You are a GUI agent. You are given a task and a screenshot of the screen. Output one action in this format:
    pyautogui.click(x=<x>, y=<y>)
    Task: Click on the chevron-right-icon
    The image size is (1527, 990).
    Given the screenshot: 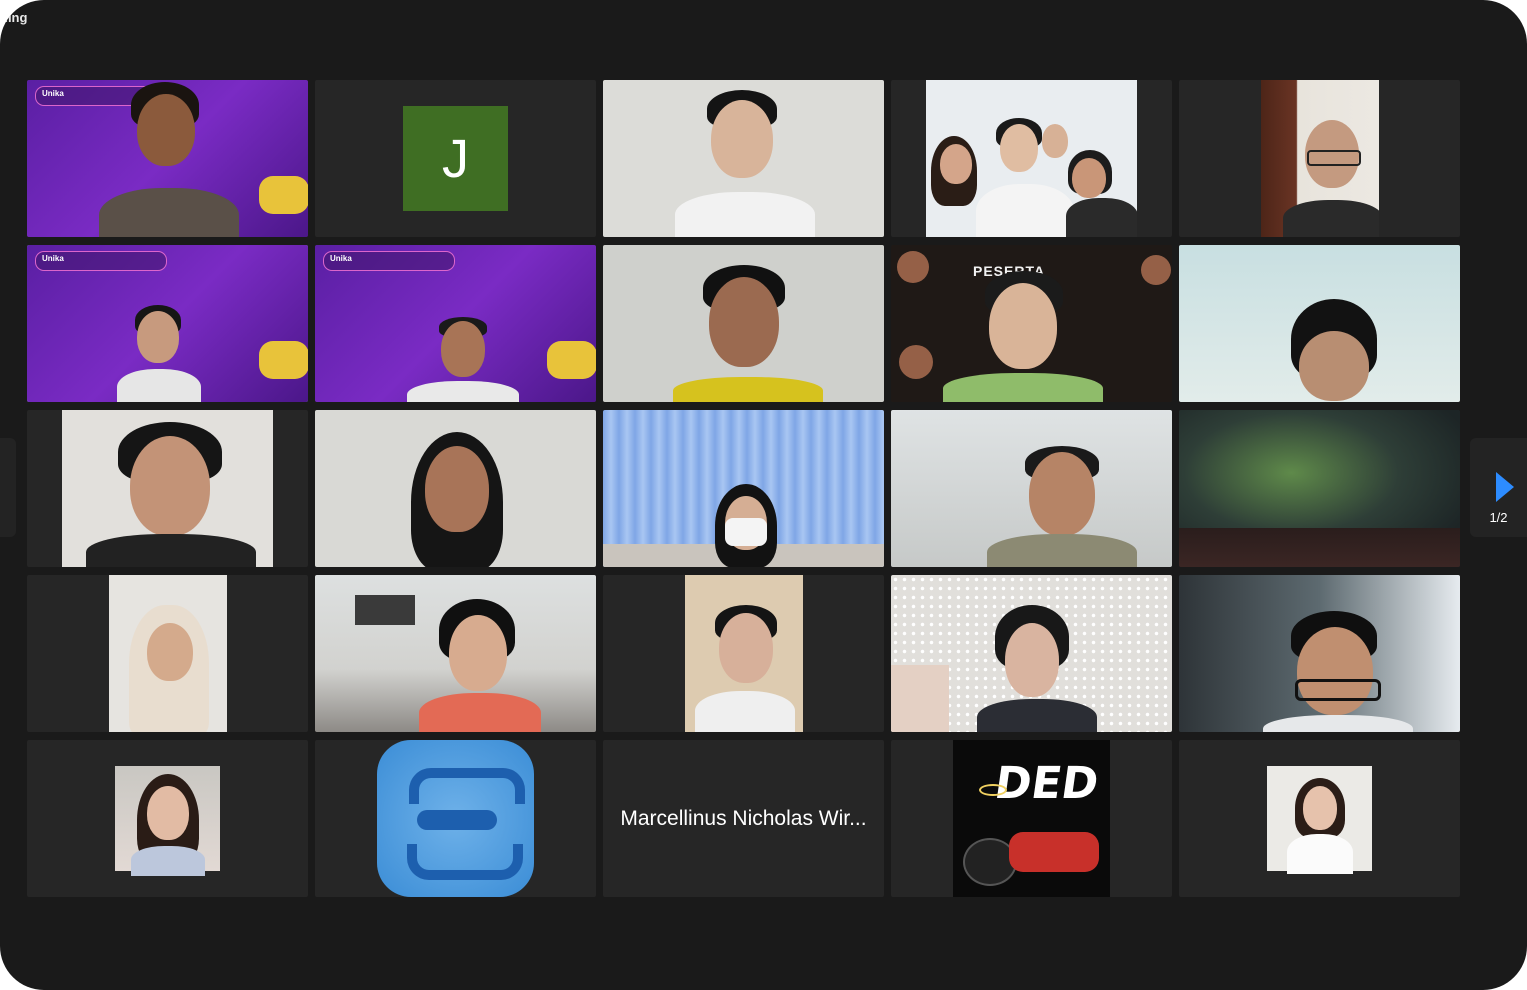 What is the action you would take?
    pyautogui.click(x=1505, y=487)
    